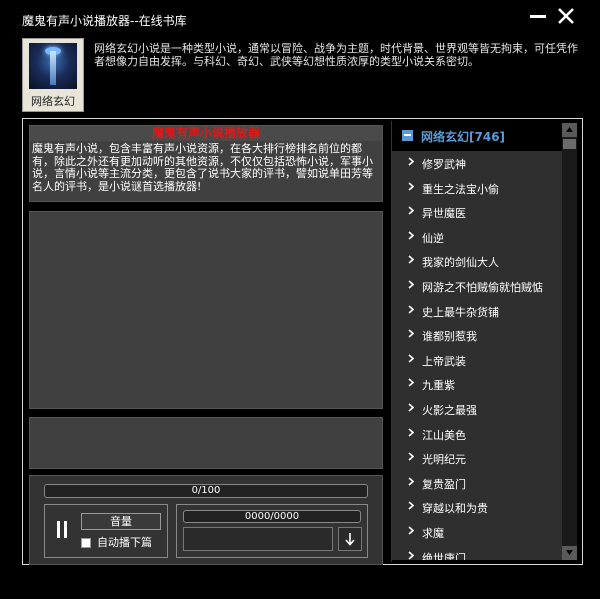 This screenshot has height=599, width=600. Describe the element at coordinates (124, 542) in the screenshot. I see `auto-next-label: 自动播下篇` at that location.